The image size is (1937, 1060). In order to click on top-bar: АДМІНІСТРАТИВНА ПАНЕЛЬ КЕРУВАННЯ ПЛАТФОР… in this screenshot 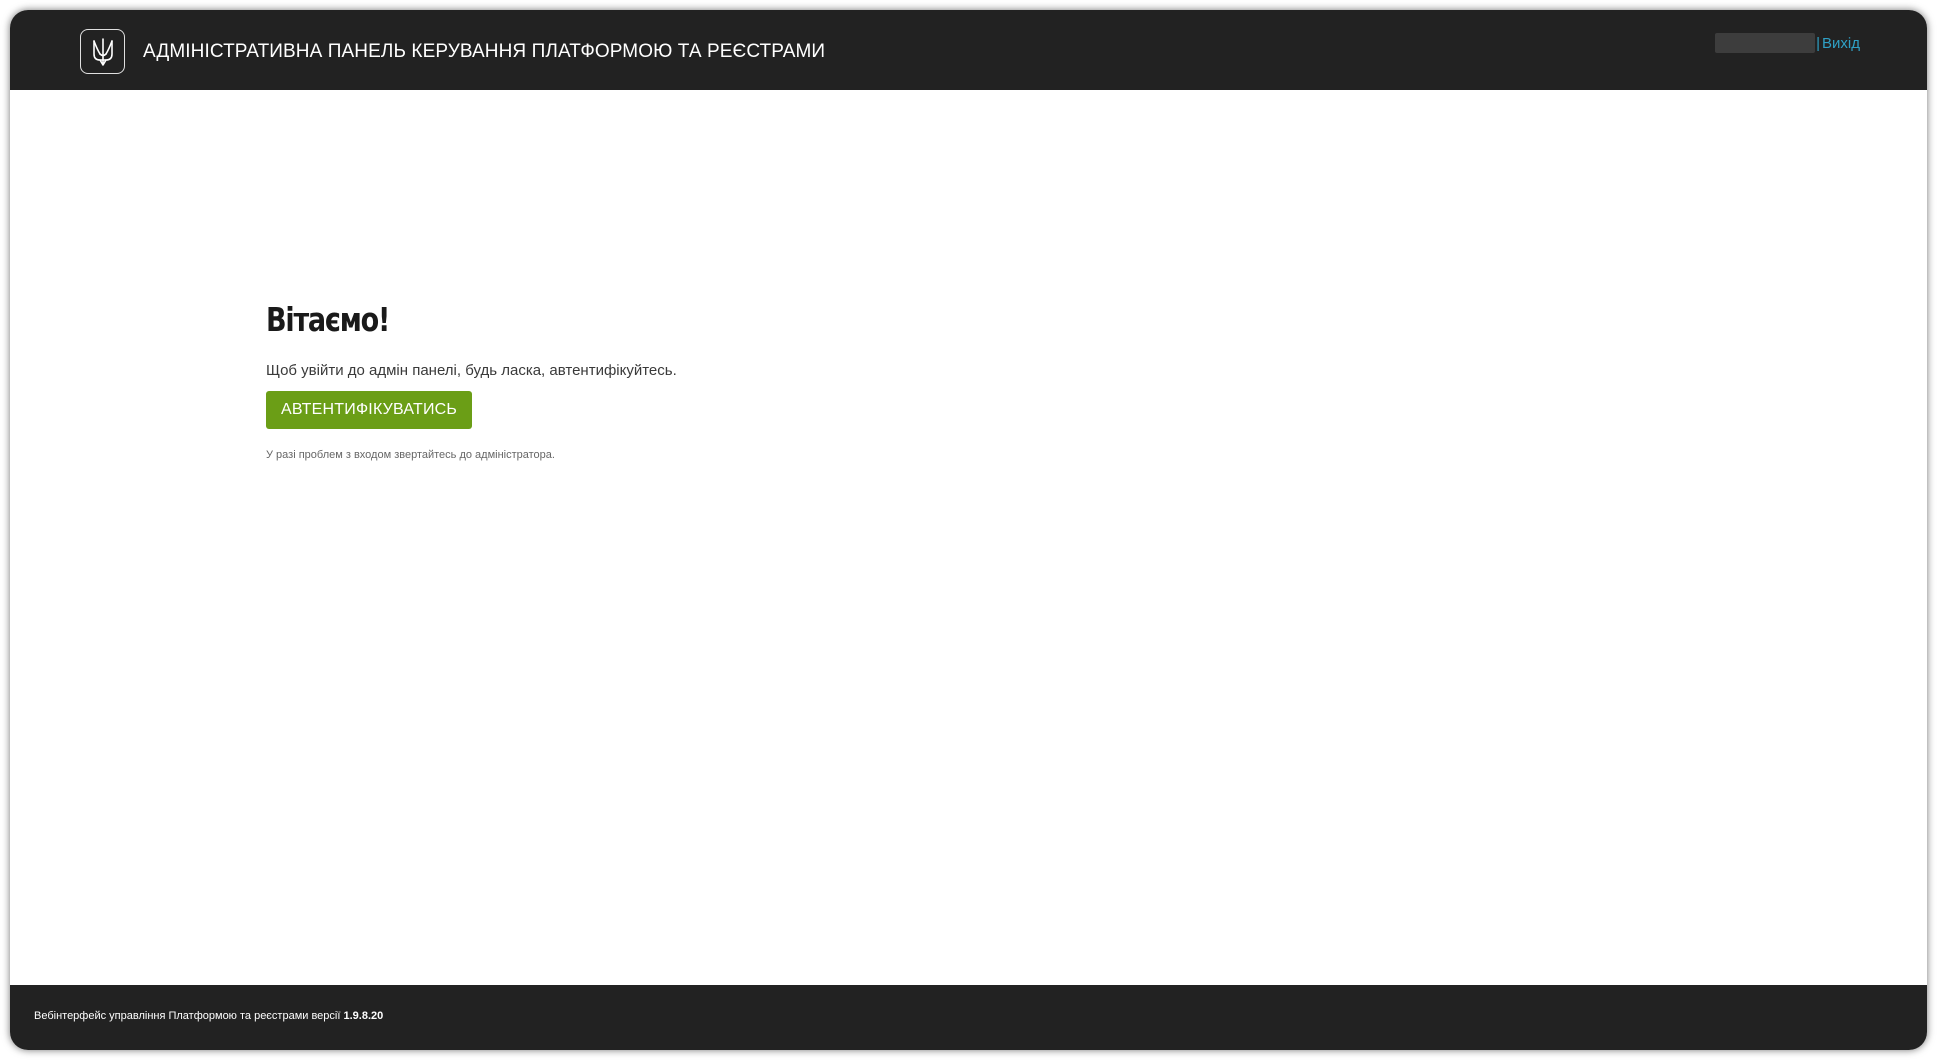, I will do `click(968, 50)`.